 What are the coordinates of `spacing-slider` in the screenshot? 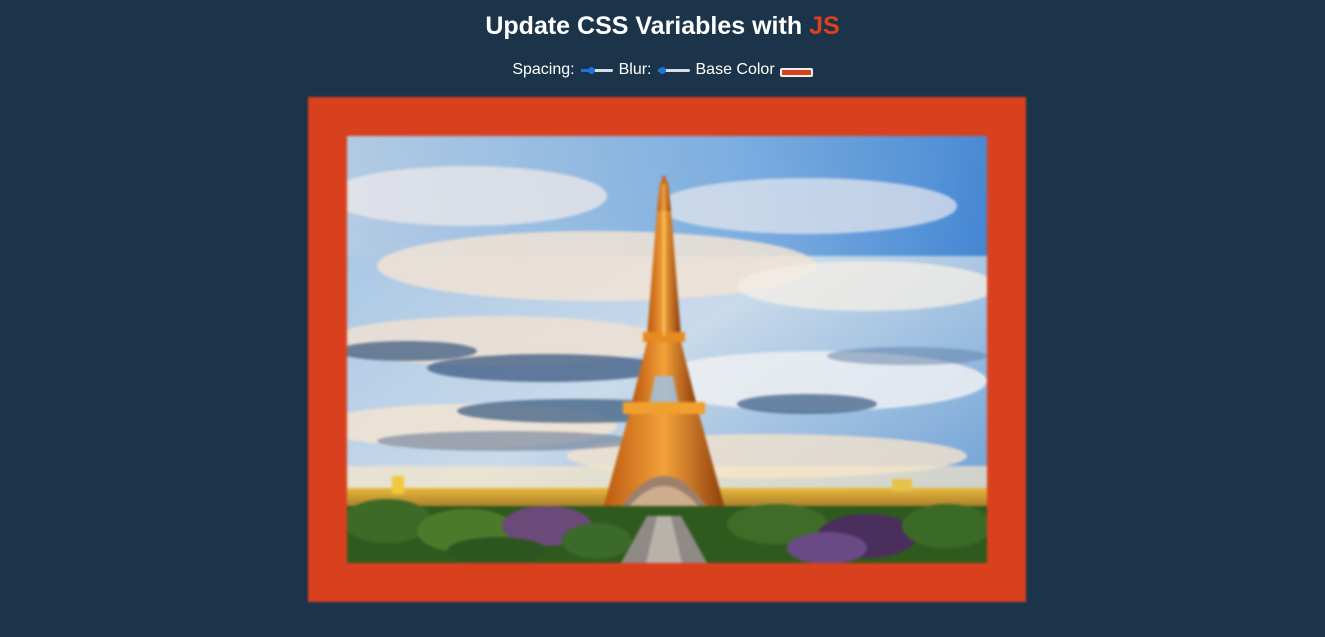 It's located at (596, 70).